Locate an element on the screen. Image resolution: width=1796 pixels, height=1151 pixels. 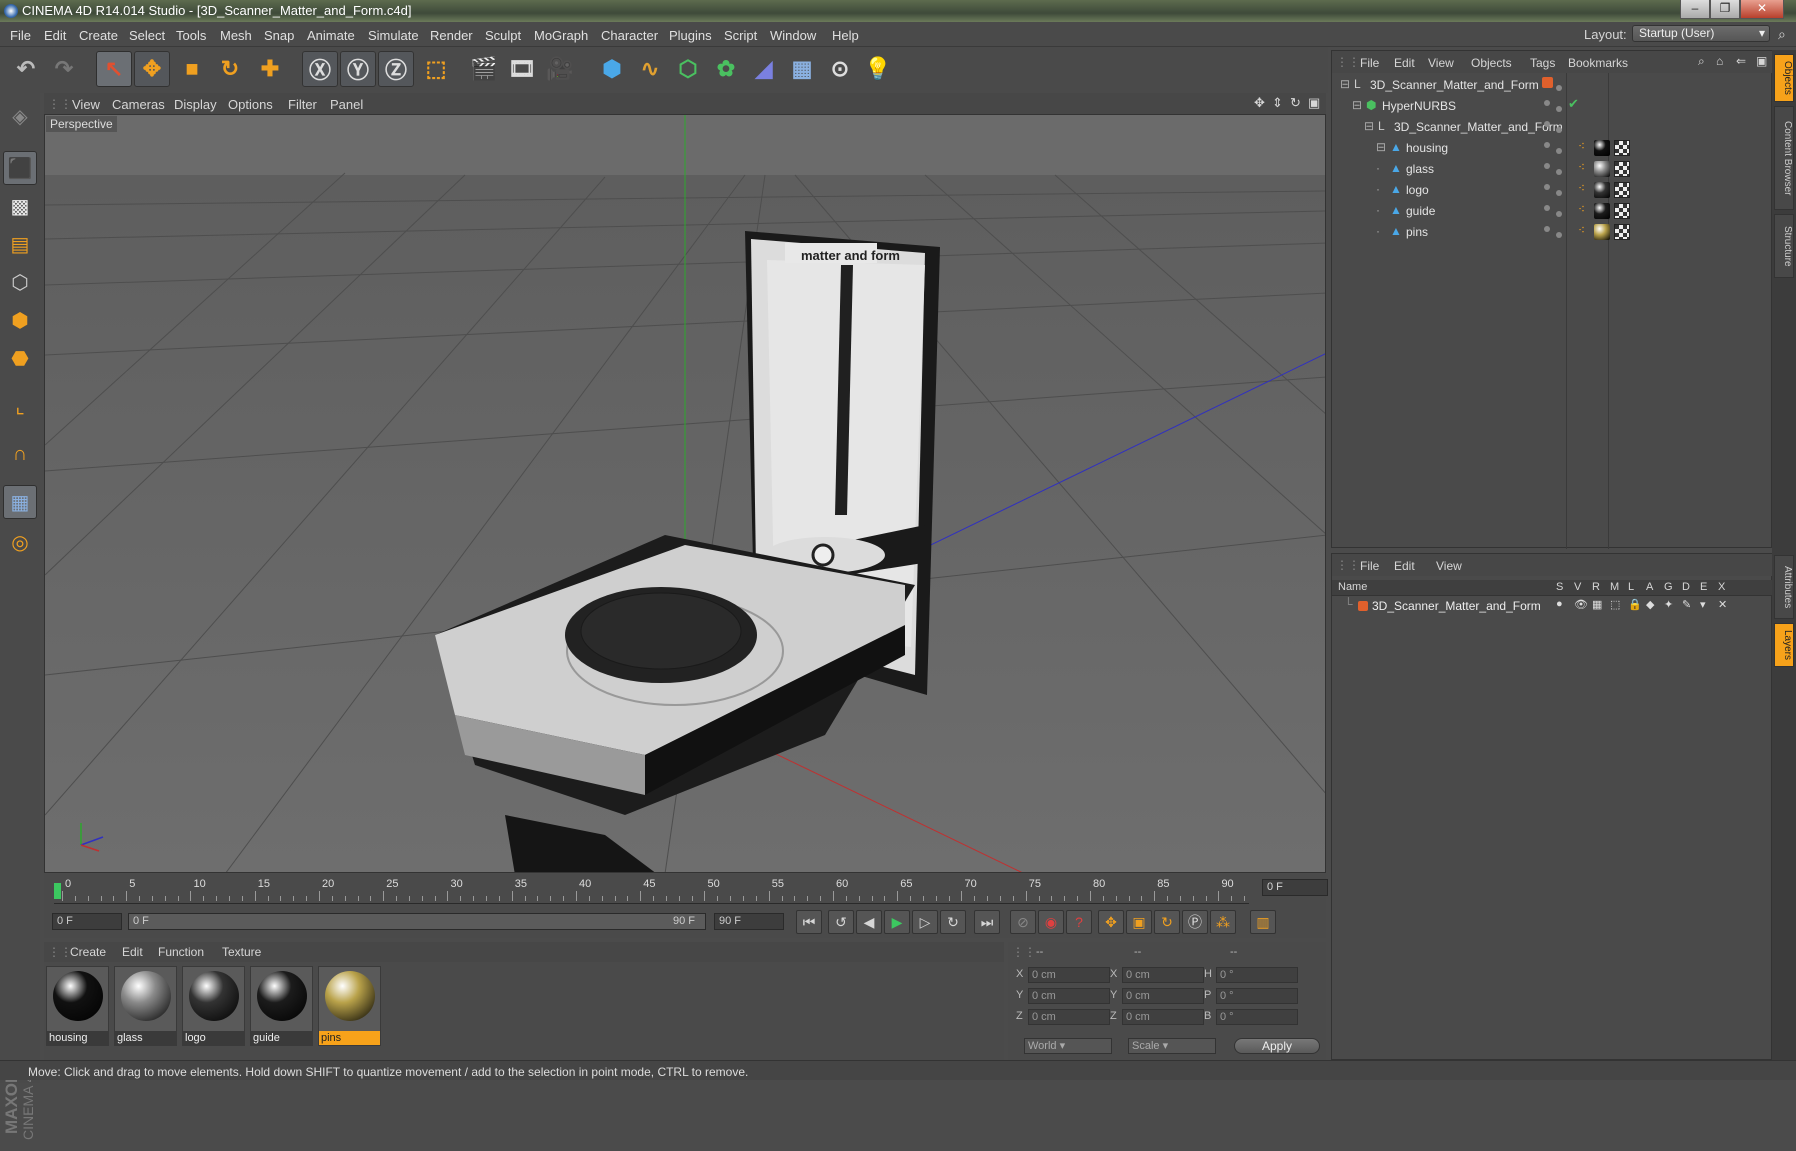
menu-mesh: Mesh is located at coordinates (236, 35).